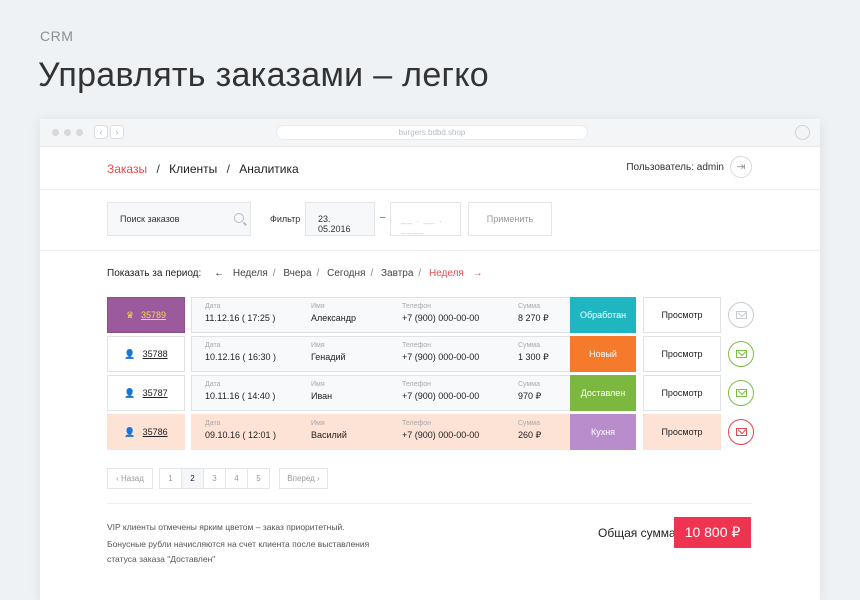 The width and height of the screenshot is (860, 600). What do you see at coordinates (533, 318) in the screenshot?
I see `sum-value: 8 270 ₽` at bounding box center [533, 318].